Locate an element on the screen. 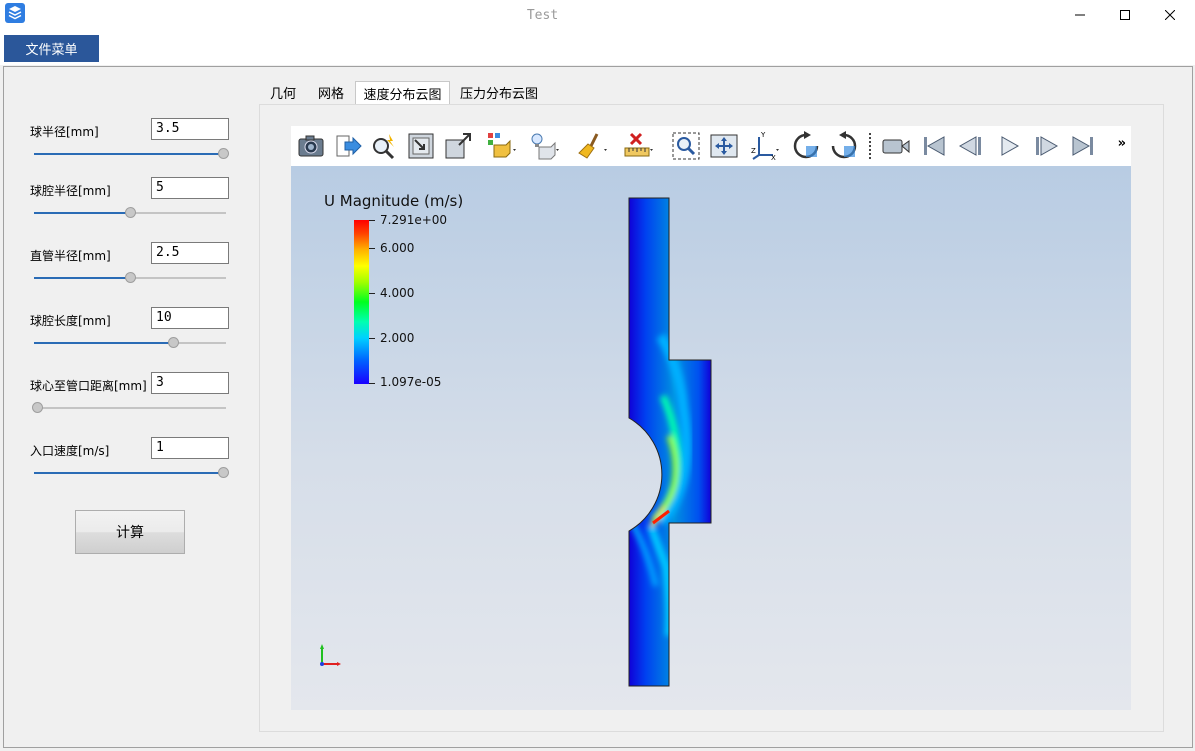  render-toolbar: Y X Z » is located at coordinates (711, 146).